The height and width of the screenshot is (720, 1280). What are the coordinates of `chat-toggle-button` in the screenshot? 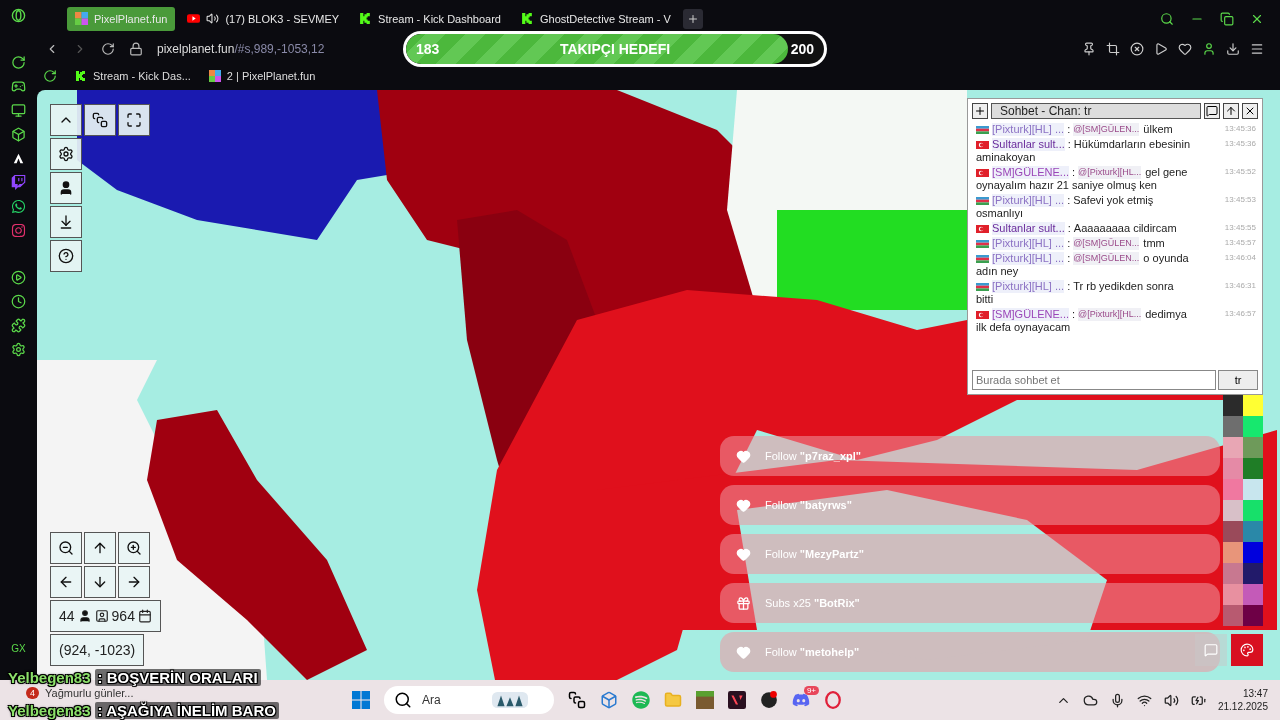 It's located at (1211, 650).